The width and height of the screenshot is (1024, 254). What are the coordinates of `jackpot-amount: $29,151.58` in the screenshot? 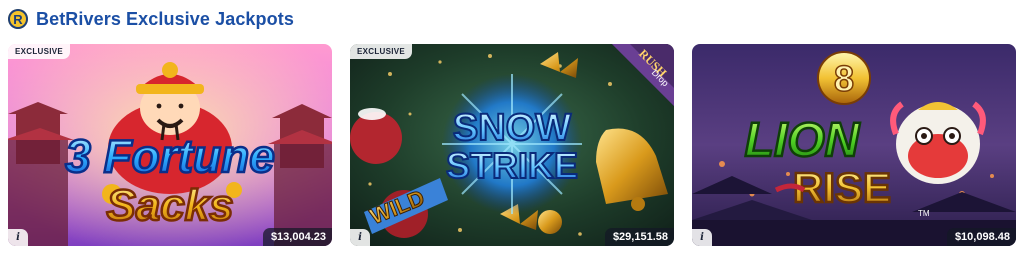 It's located at (639, 237).